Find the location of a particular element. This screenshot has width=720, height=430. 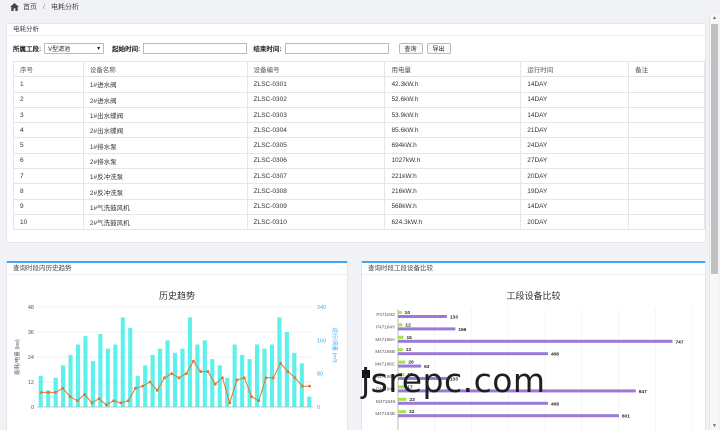

col-header-runtime: 运行时间 is located at coordinates (575, 69).